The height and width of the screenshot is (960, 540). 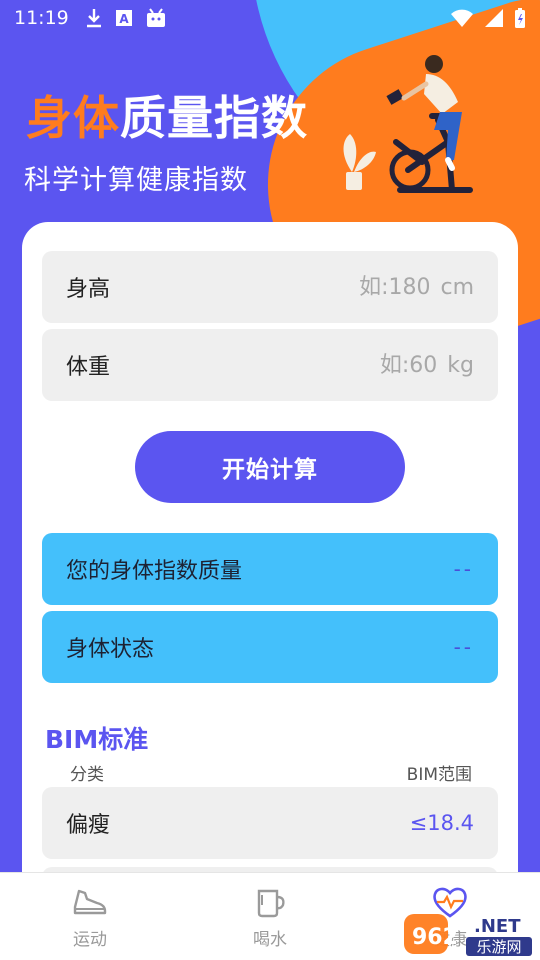 I want to click on tab-exercise: 运动, so click(x=90, y=916).